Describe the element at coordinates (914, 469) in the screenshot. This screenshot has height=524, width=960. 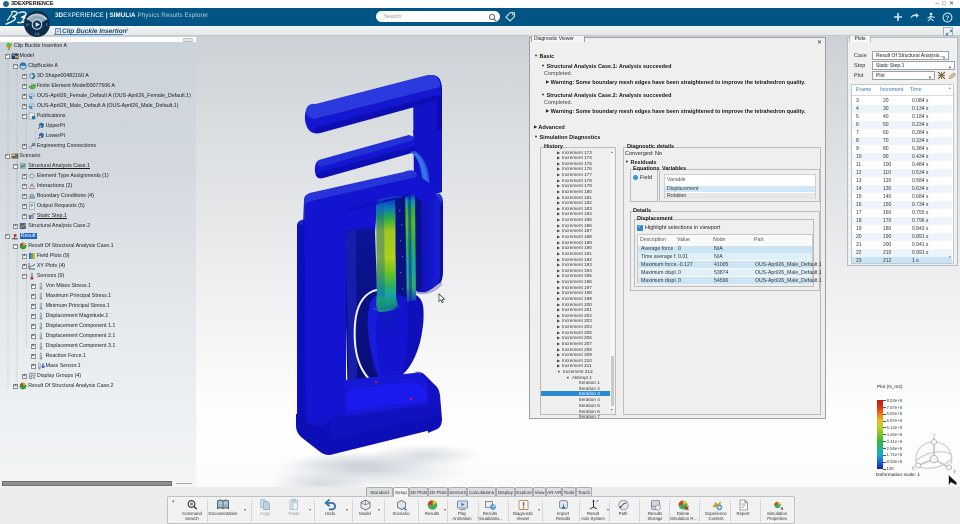
I see `svg-text: X` at that location.